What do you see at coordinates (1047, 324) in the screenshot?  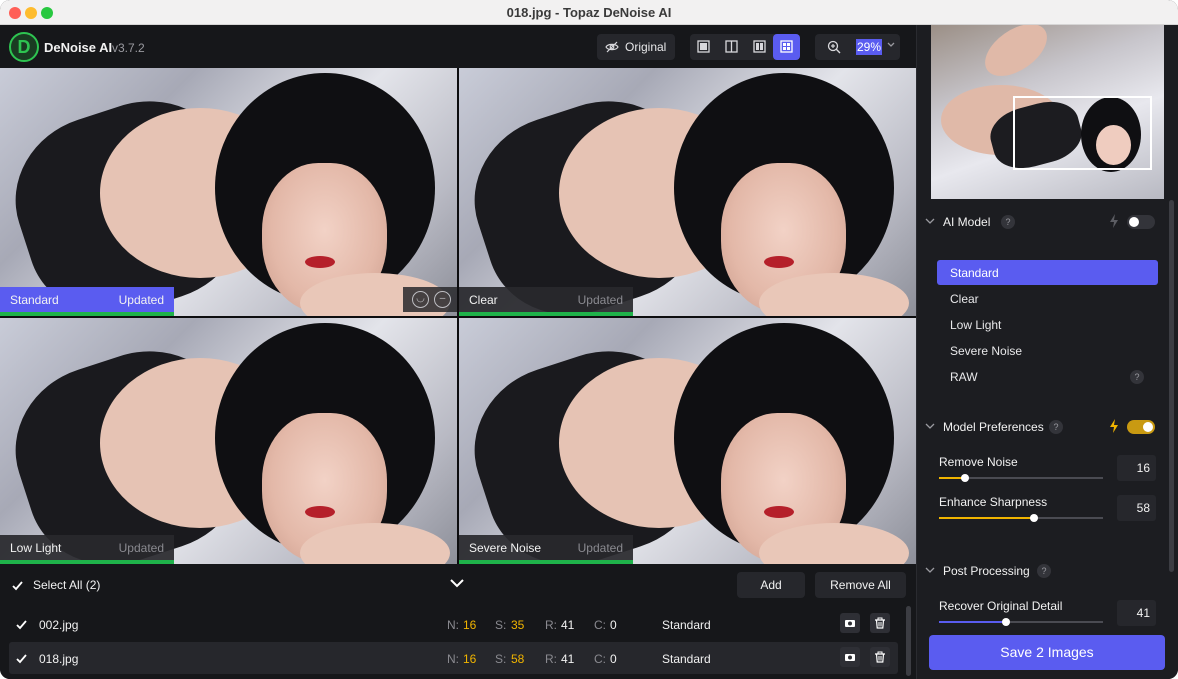 I see `model-option-low-light: Low Light` at bounding box center [1047, 324].